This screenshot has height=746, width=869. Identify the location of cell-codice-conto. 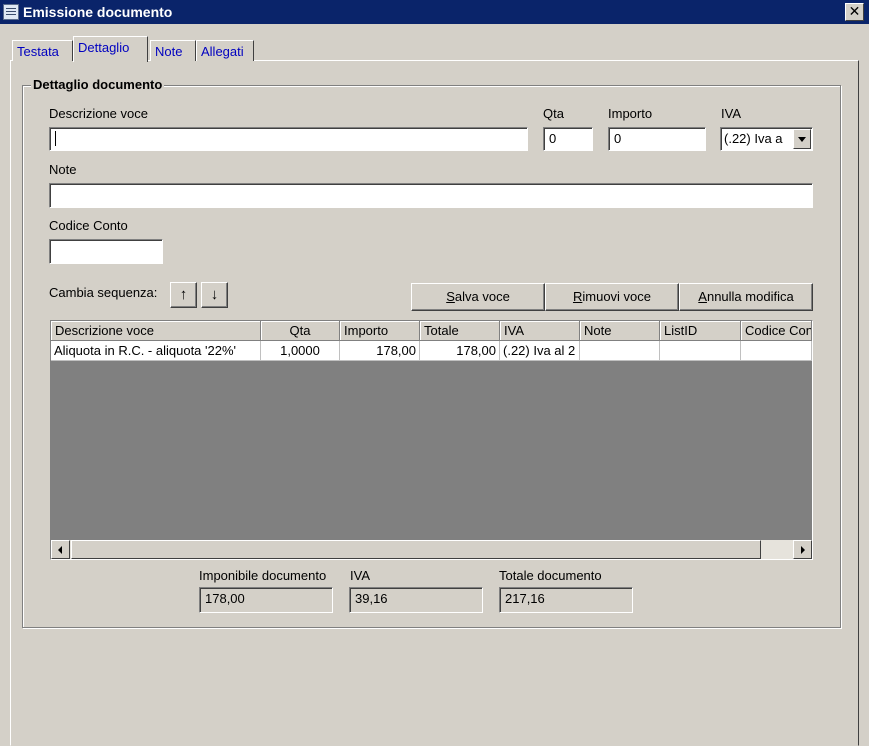
(776, 351).